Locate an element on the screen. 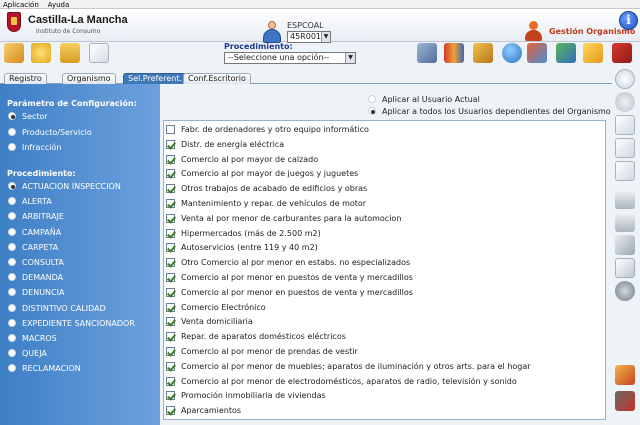 Image resolution: width=640 pixels, height=425 pixels. procedimiento-option: CAMPAÑA is located at coordinates (34, 232).